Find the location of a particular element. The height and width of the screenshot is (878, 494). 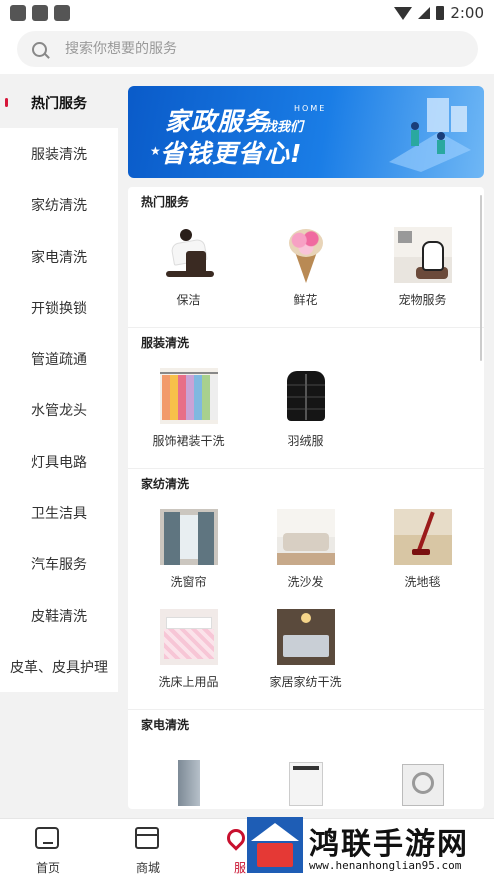

sidebar-item-lighting: 灯具电路 is located at coordinates (59, 461).